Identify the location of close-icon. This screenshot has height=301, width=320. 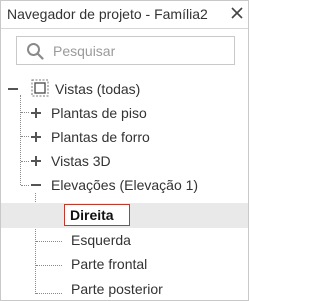
(237, 13).